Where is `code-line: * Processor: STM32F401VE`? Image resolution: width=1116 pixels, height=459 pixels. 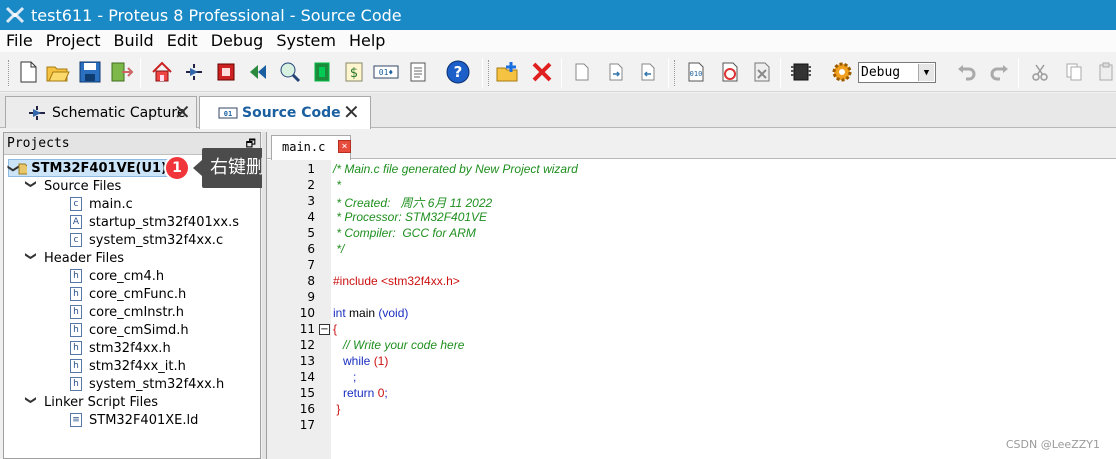 code-line: * Processor: STM32F401VE is located at coordinates (410, 217).